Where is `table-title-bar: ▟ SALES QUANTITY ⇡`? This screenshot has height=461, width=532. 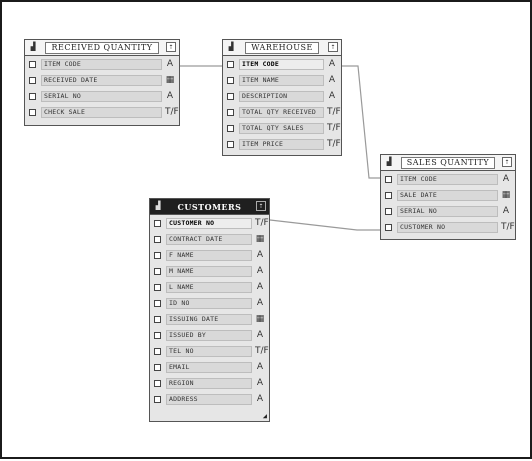 table-title-bar: ▟ SALES QUANTITY ⇡ is located at coordinates (448, 163).